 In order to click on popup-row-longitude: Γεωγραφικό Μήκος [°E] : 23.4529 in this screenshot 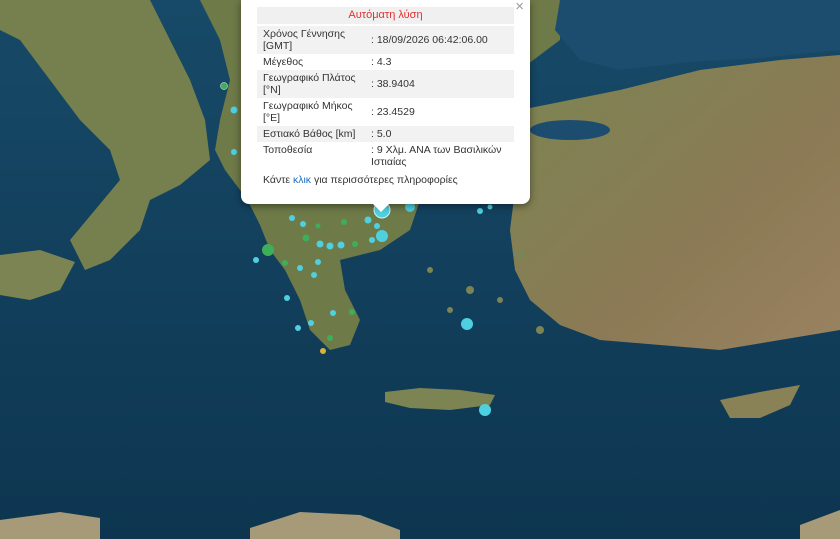, I will do `click(385, 112)`.